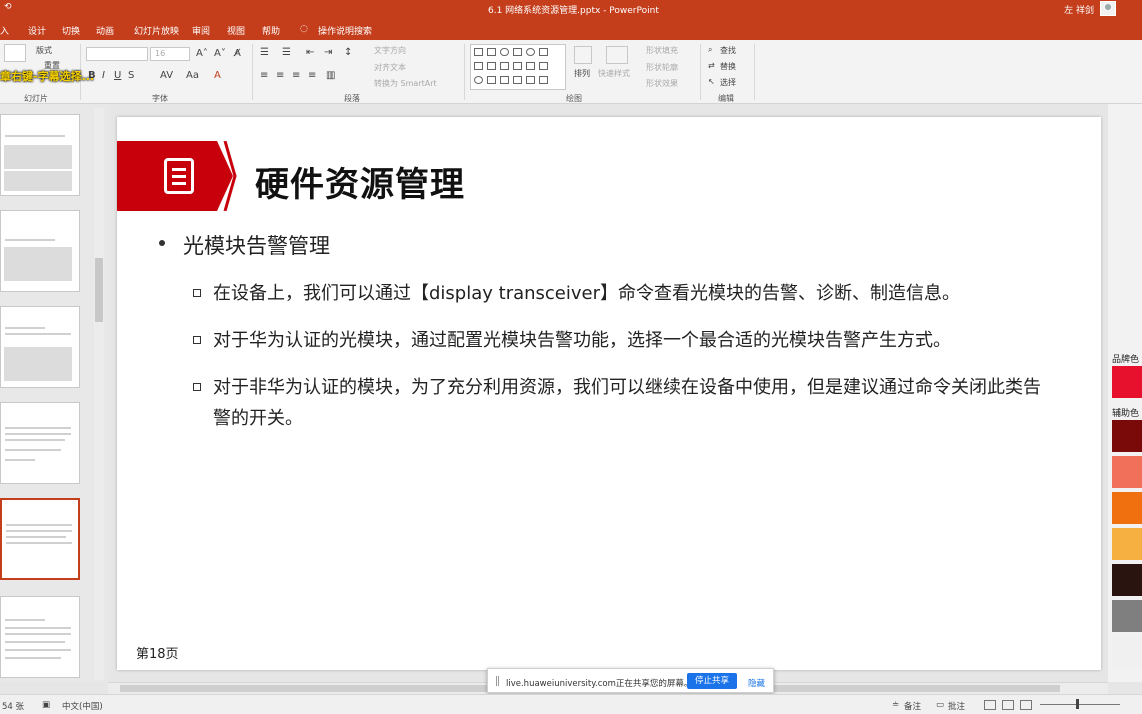 The image size is (1142, 714). Describe the element at coordinates (99, 290) in the screenshot. I see `scrollbar-thumb` at that location.